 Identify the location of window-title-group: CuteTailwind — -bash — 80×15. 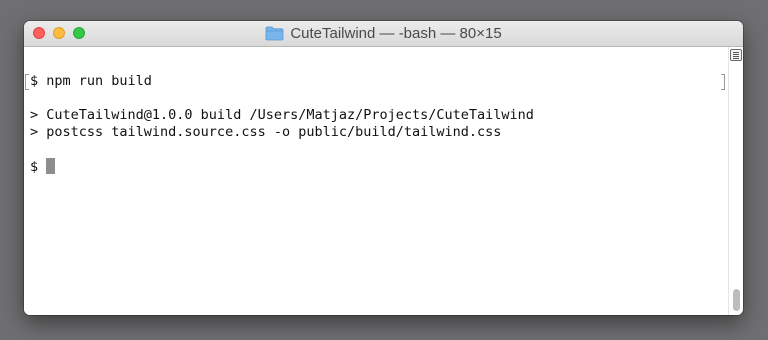
(383, 33).